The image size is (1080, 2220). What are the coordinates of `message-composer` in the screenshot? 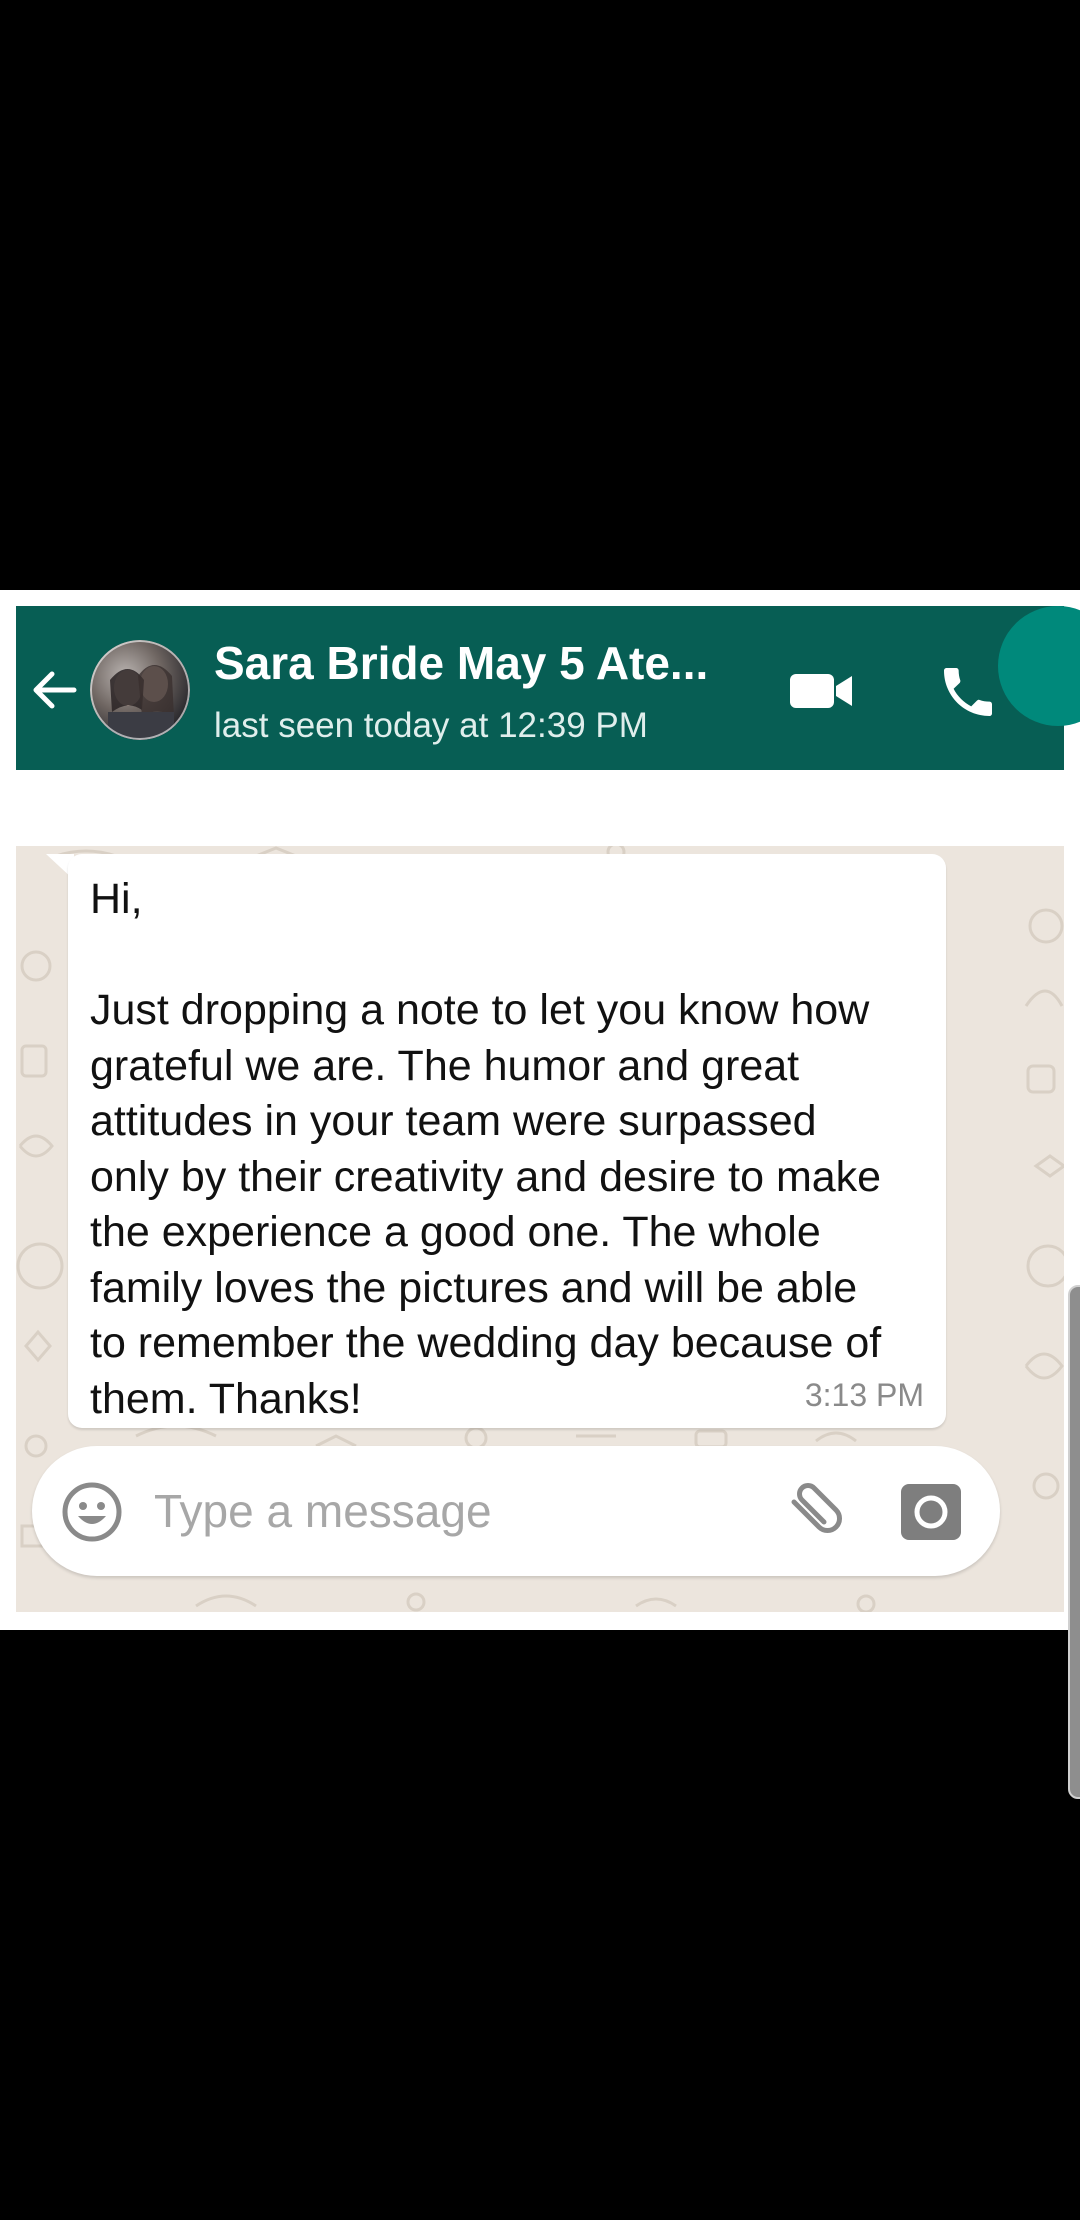 It's located at (516, 1511).